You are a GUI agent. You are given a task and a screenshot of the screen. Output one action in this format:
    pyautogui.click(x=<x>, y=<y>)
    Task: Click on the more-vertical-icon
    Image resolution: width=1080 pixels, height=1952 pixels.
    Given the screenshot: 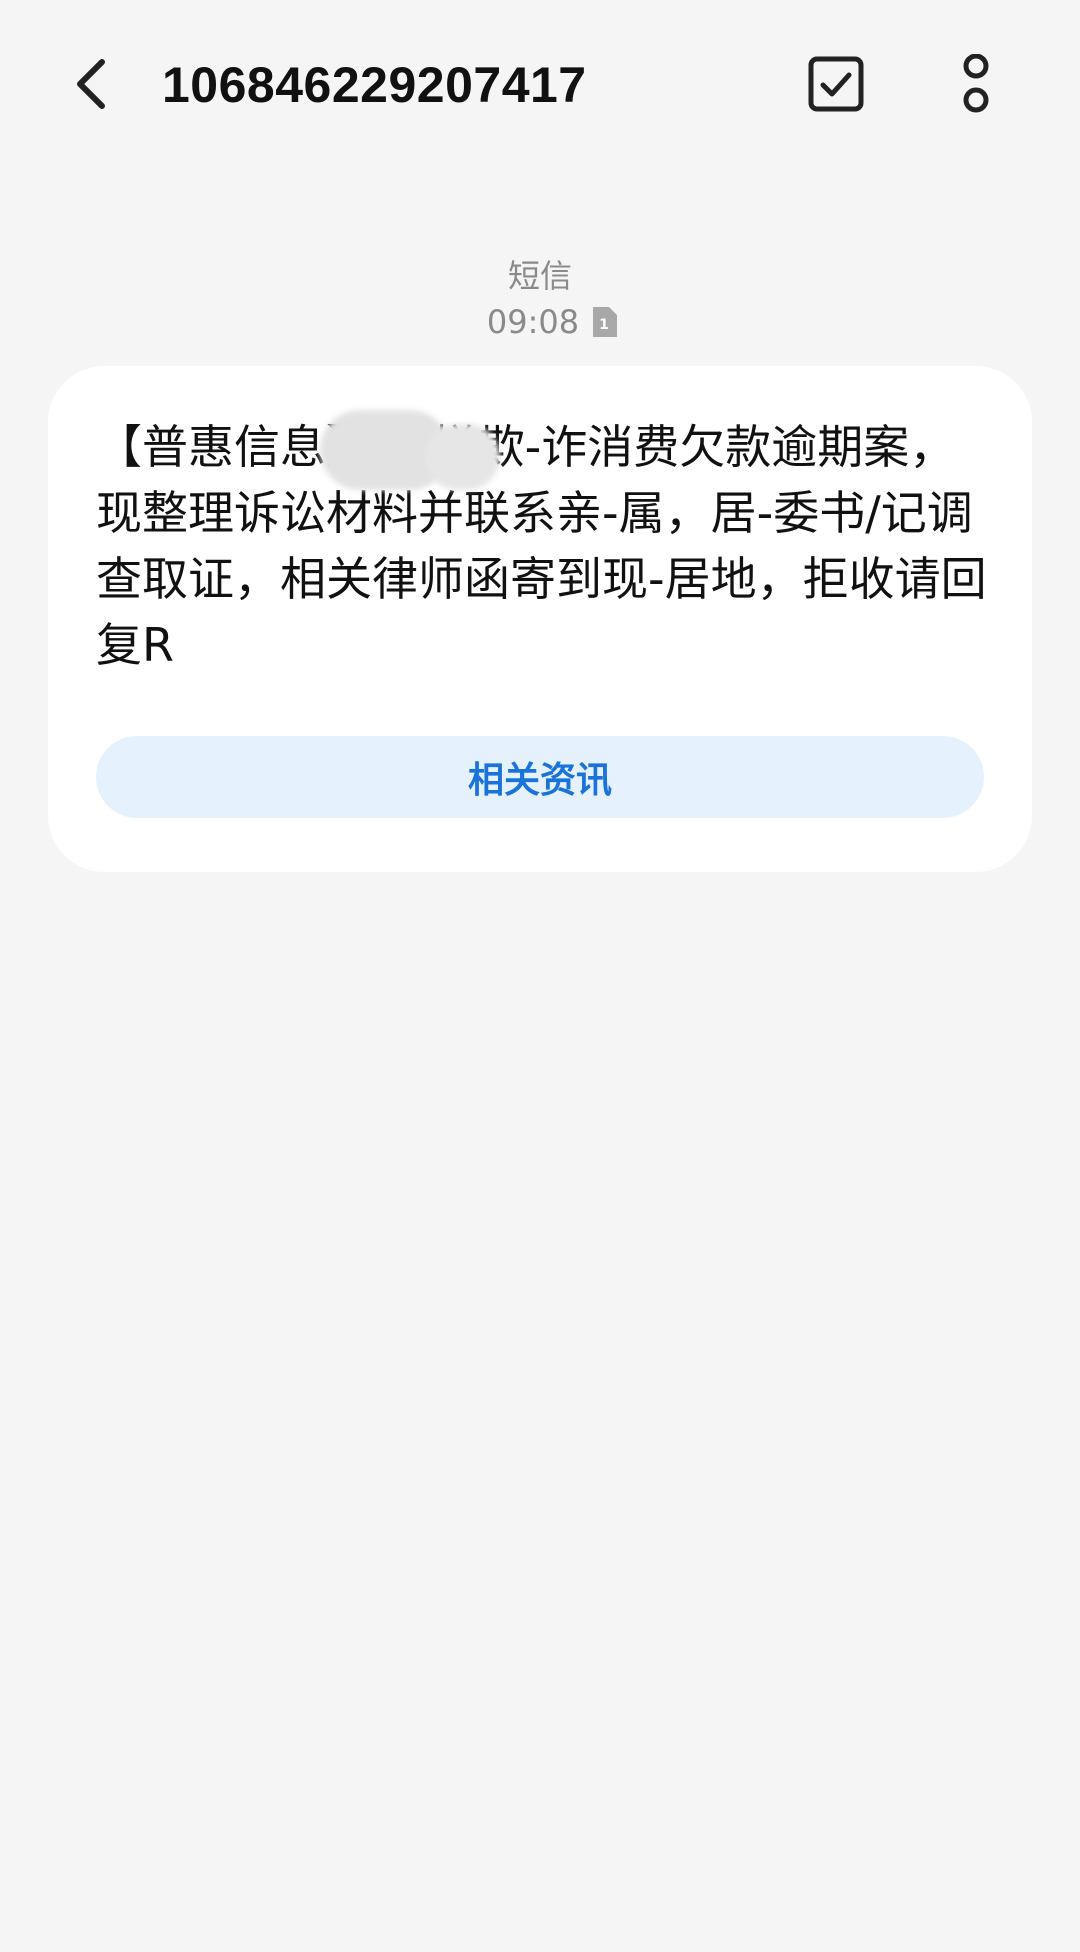 What is the action you would take?
    pyautogui.click(x=976, y=83)
    